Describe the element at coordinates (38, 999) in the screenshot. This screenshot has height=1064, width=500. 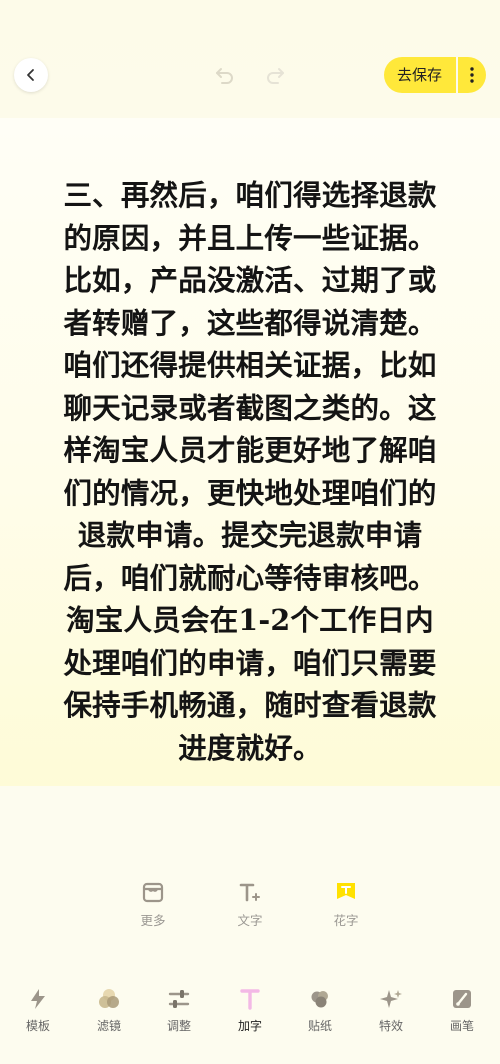
I see `lightning-icon` at that location.